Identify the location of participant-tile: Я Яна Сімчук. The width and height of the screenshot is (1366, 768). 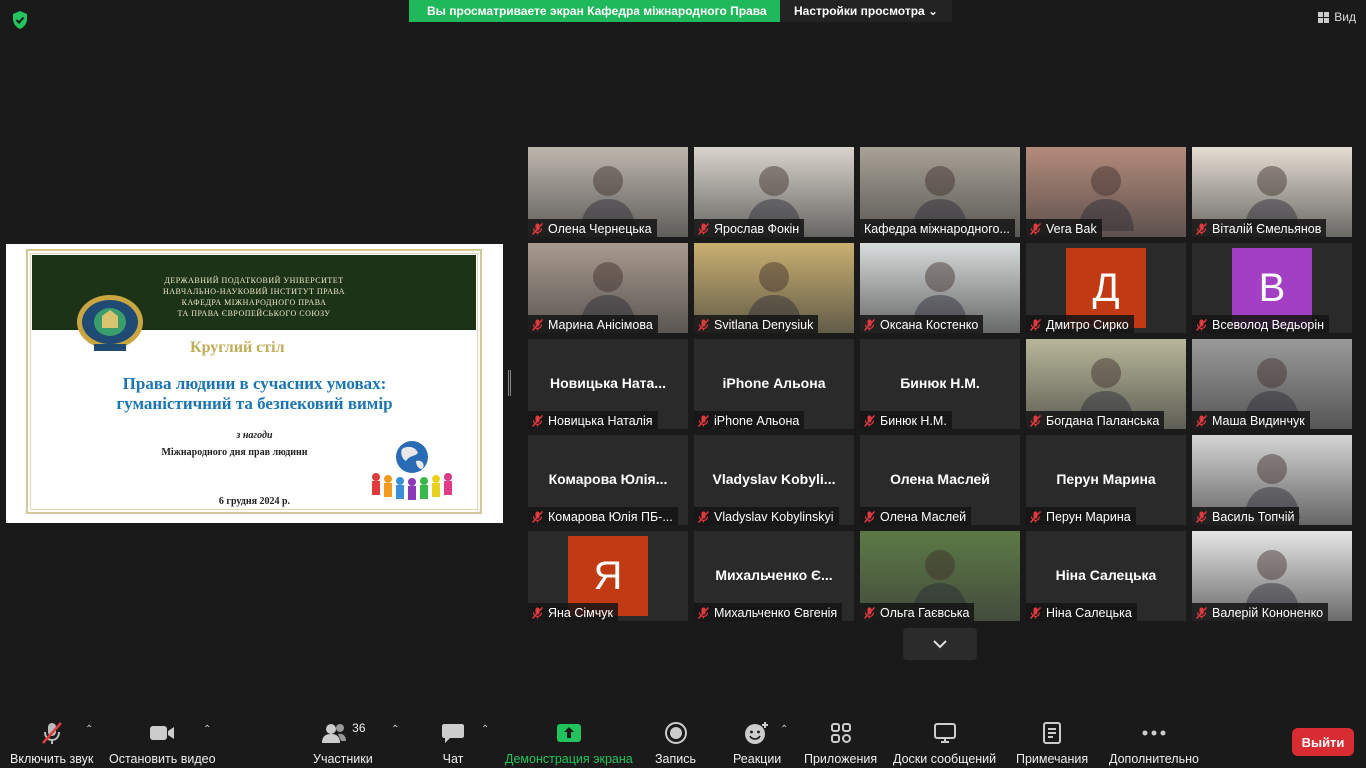
(608, 576).